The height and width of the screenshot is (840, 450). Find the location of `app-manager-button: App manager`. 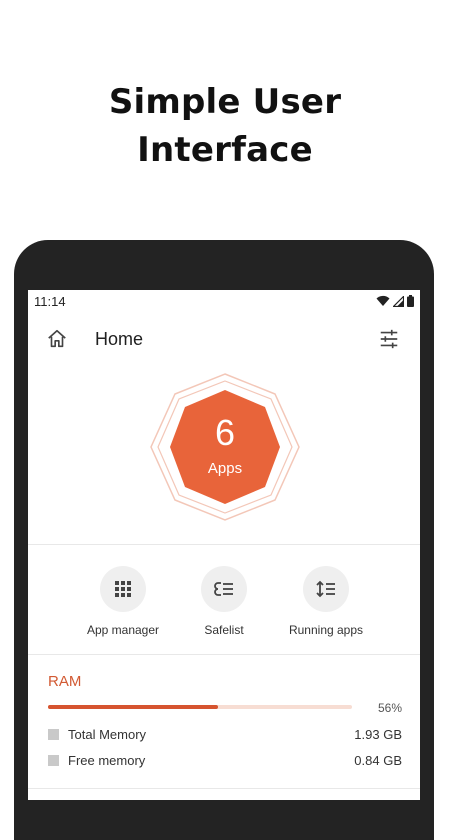

app-manager-button: App manager is located at coordinates (123, 601).